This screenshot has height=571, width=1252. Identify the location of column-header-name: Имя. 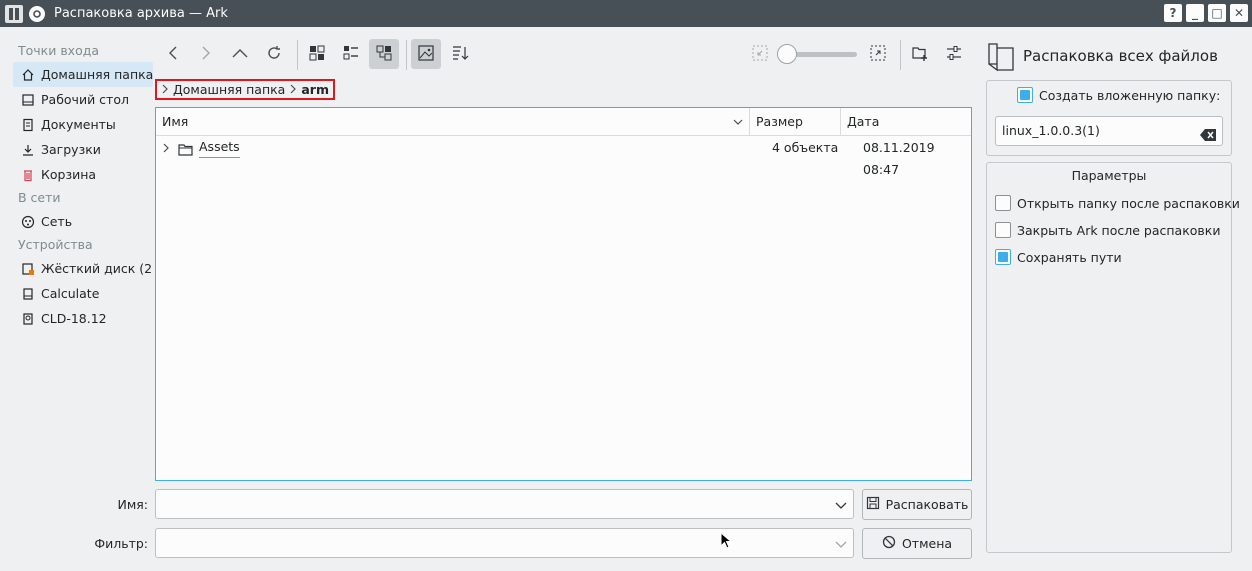
(452, 122).